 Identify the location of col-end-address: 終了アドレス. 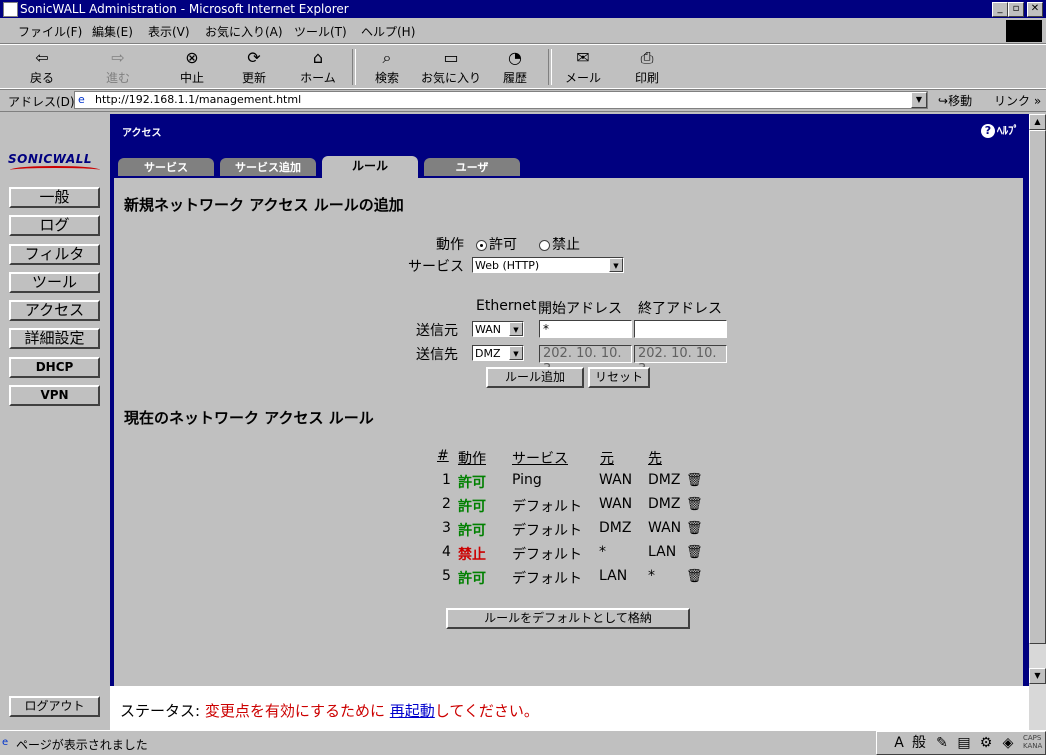
(680, 309).